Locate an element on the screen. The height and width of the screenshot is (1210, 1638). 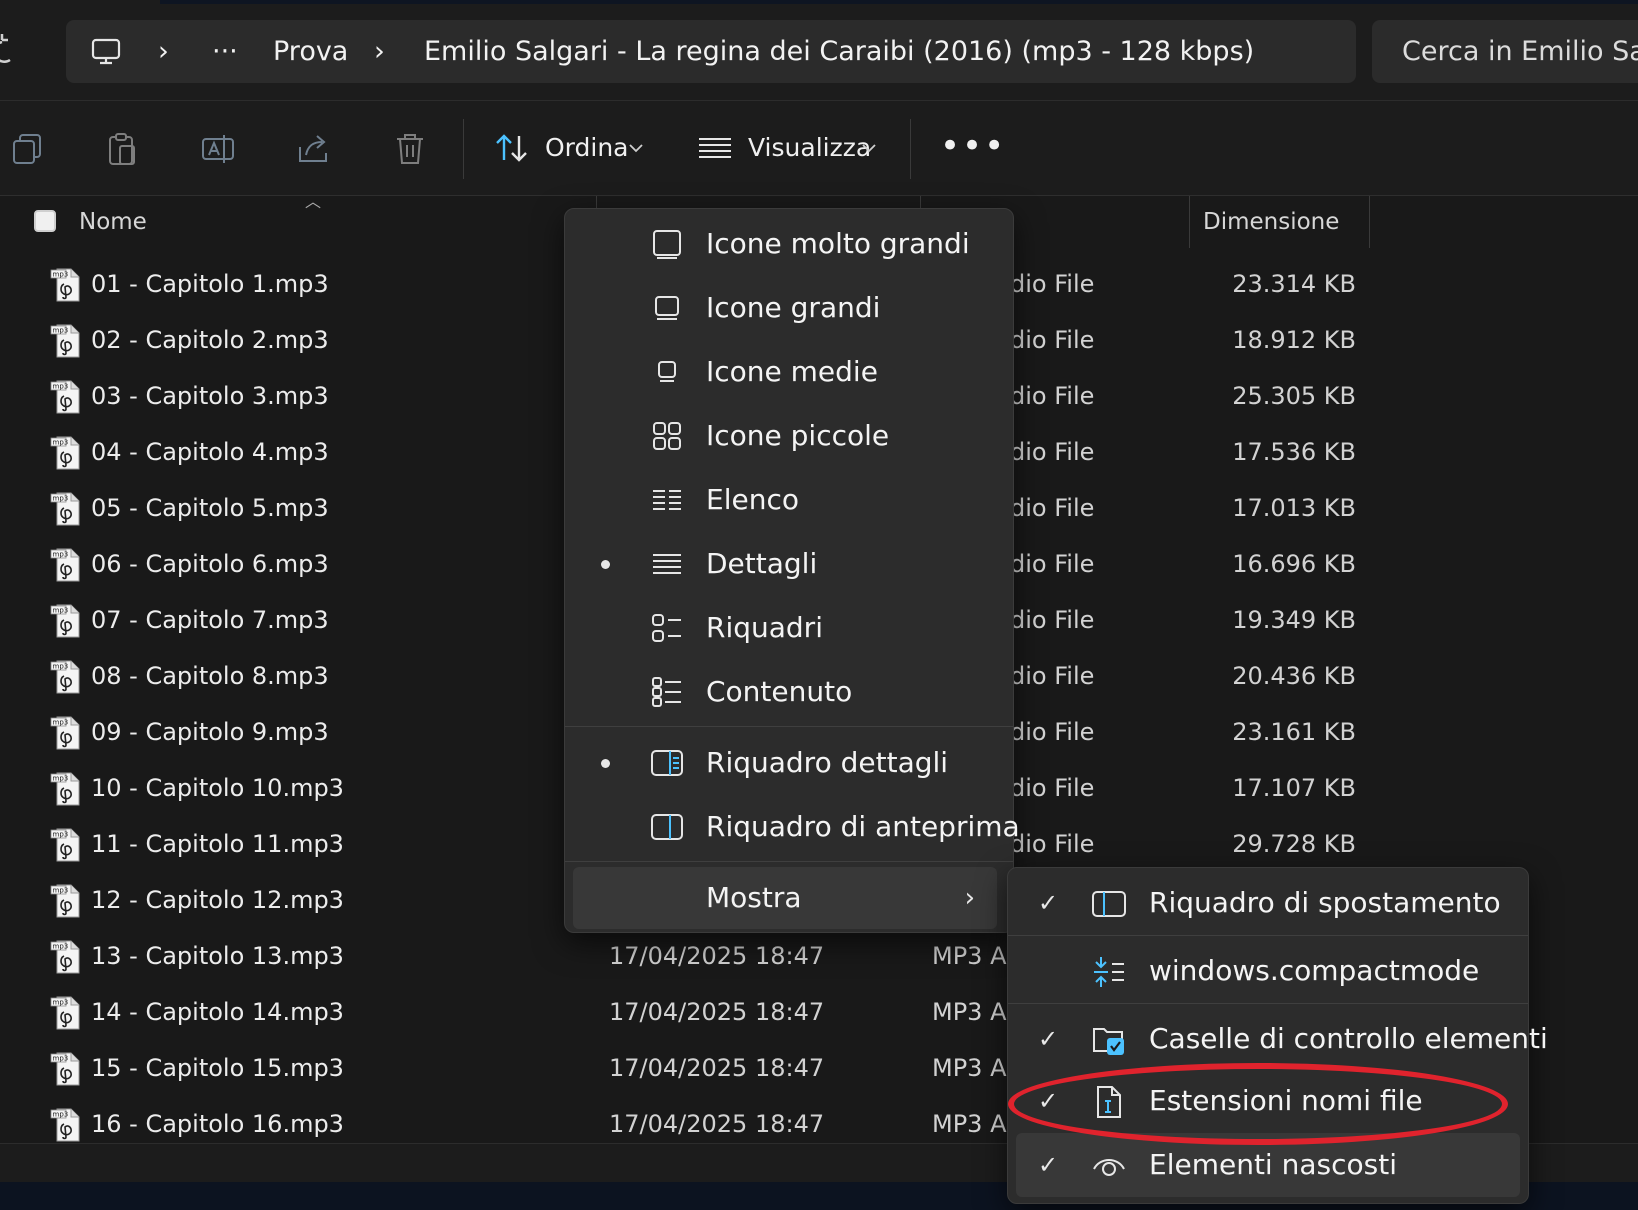
view-menu-item: Icone grandi is located at coordinates (789, 308).